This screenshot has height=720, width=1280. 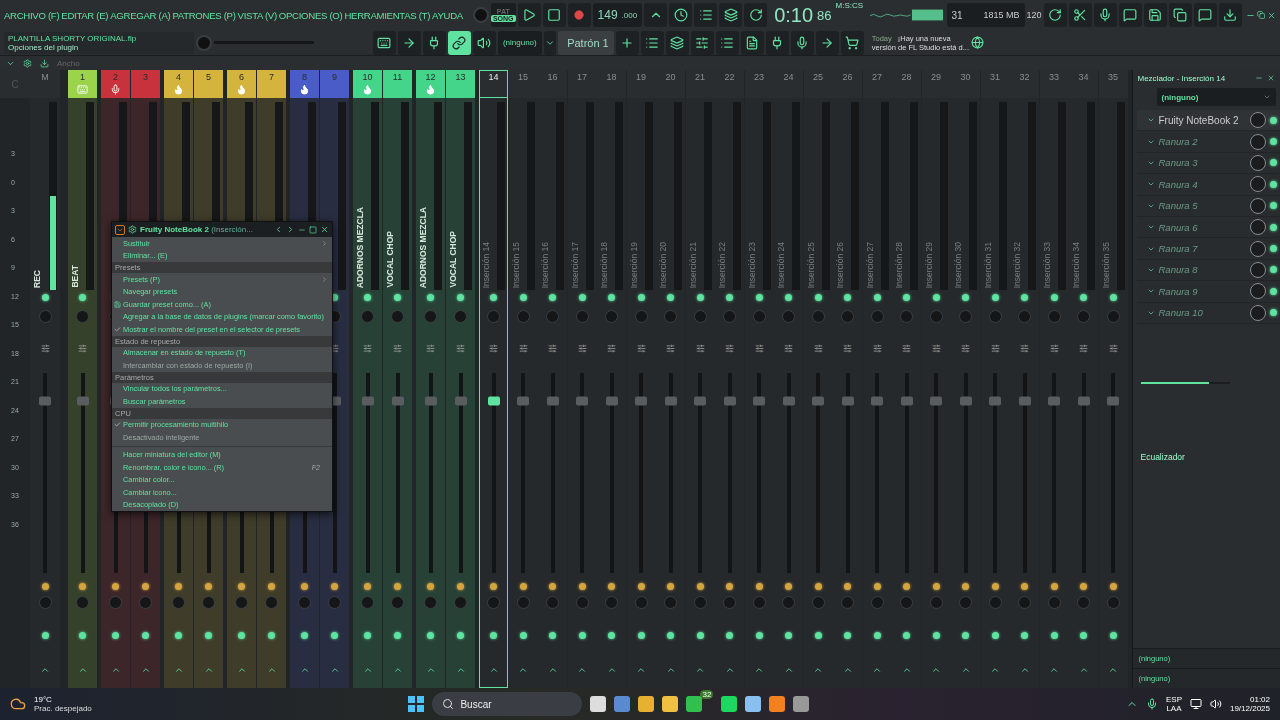 I want to click on strip-header: 12, so click(x=430, y=84).